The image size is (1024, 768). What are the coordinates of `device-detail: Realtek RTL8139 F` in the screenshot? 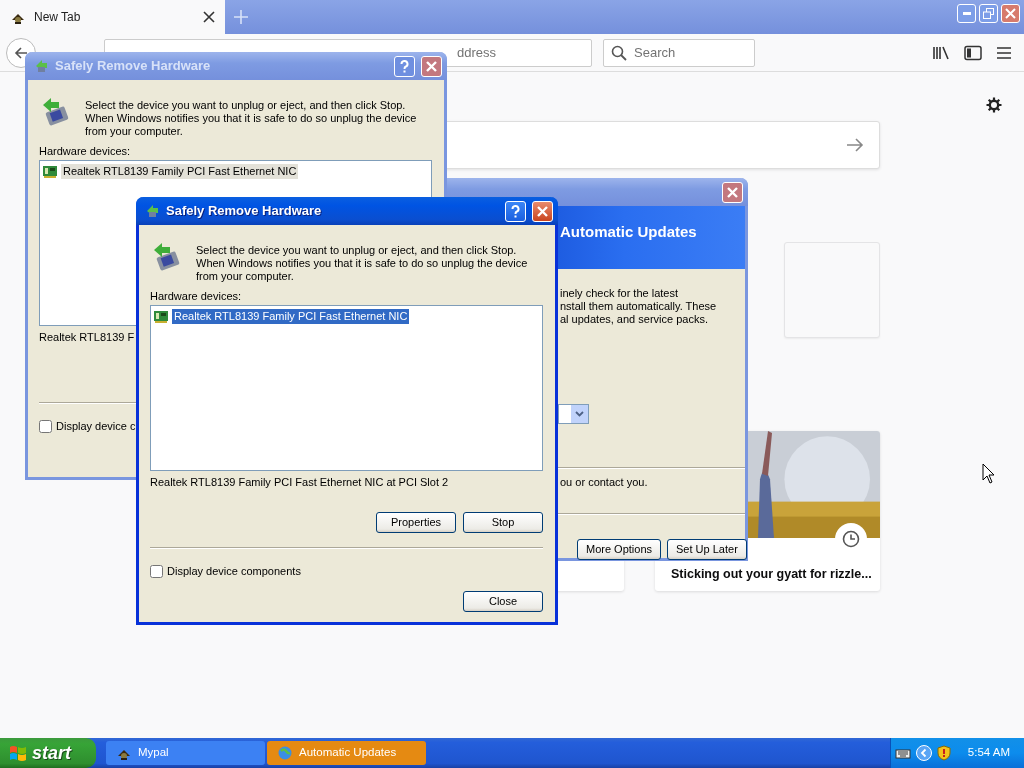 It's located at (87, 337).